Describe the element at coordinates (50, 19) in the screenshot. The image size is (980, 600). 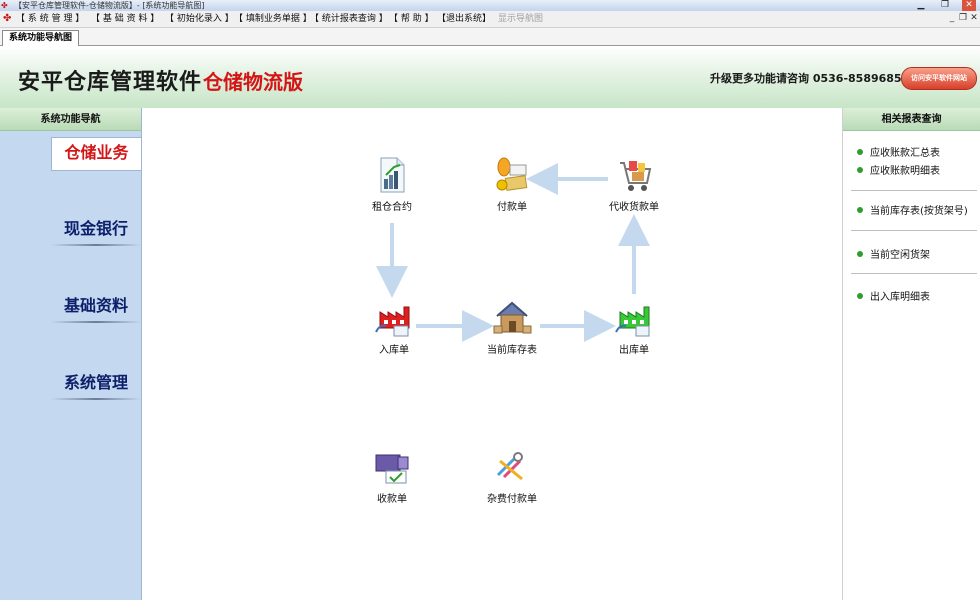
I see `menu-system-management: 【 系 统 管 理 】` at that location.